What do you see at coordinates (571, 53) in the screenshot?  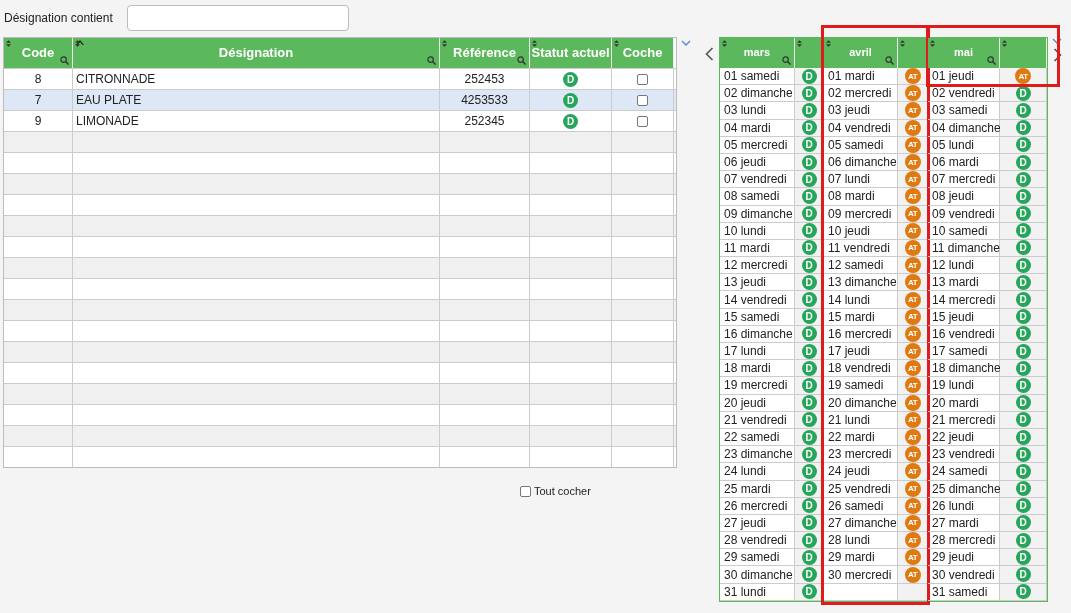 I see `column-header: Statut actuel` at bounding box center [571, 53].